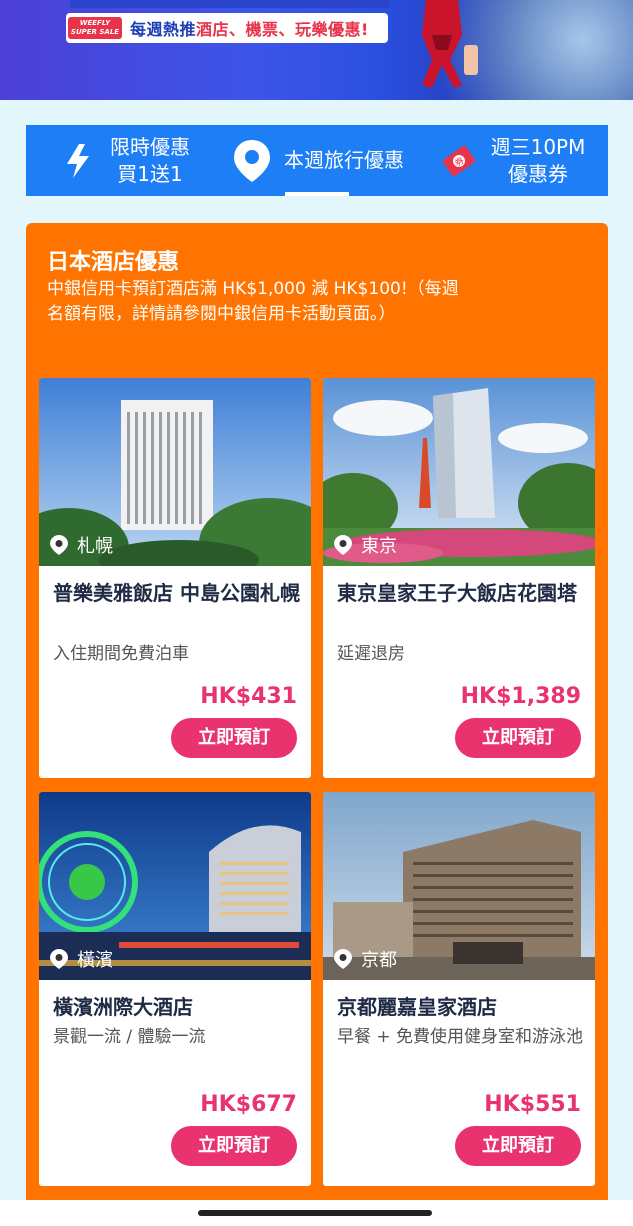 The width and height of the screenshot is (633, 1226). What do you see at coordinates (248, 696) in the screenshot?
I see `hotel-price: HK$431` at bounding box center [248, 696].